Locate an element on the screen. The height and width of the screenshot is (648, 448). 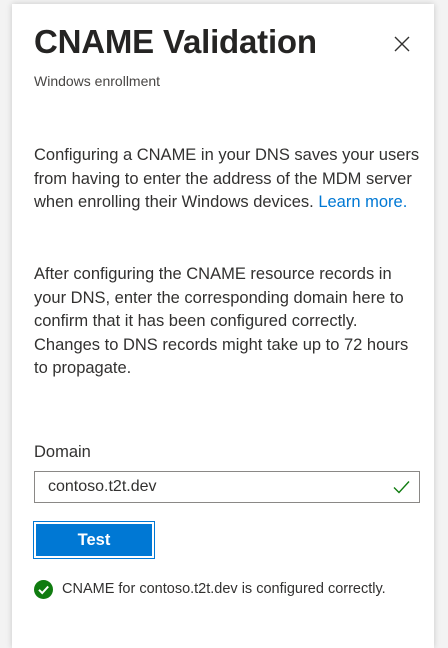
domain-input is located at coordinates (205, 487).